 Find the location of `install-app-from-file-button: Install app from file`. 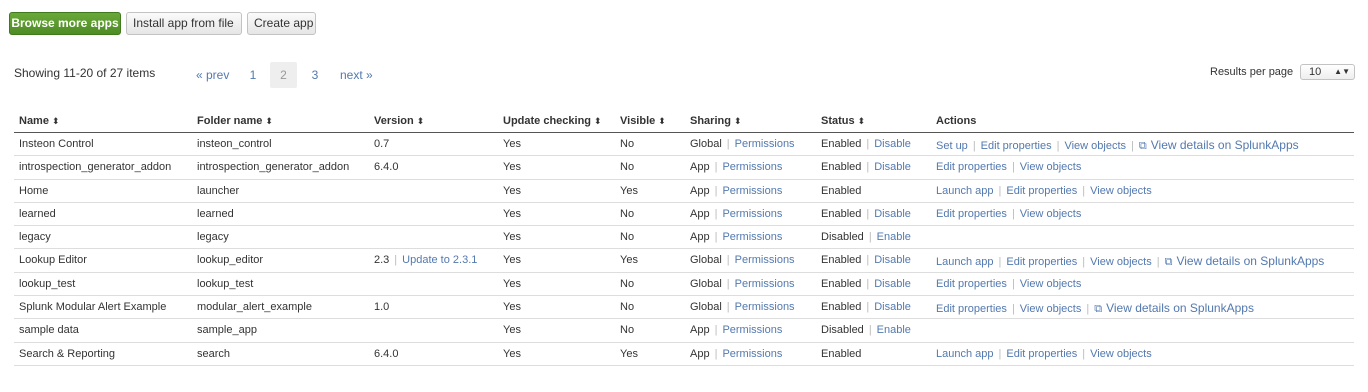

install-app-from-file-button: Install app from file is located at coordinates (184, 23).